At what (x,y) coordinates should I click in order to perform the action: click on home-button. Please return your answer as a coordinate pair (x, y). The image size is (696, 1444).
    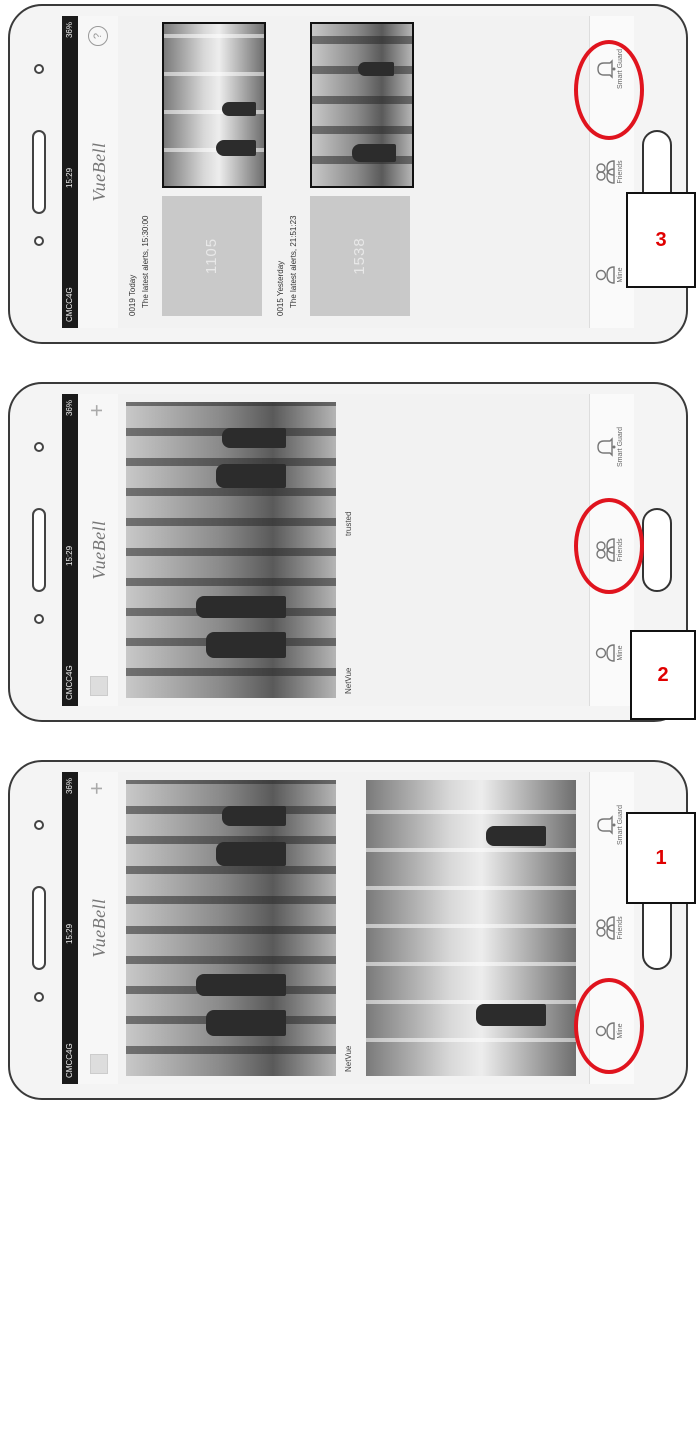
    Looking at the image, I should click on (657, 550).